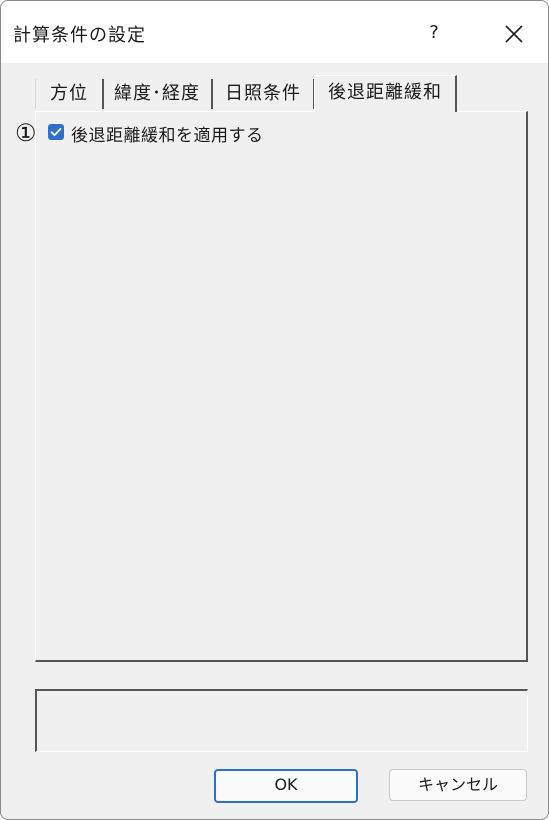 Image resolution: width=549 pixels, height=820 pixels. I want to click on close-button, so click(514, 33).